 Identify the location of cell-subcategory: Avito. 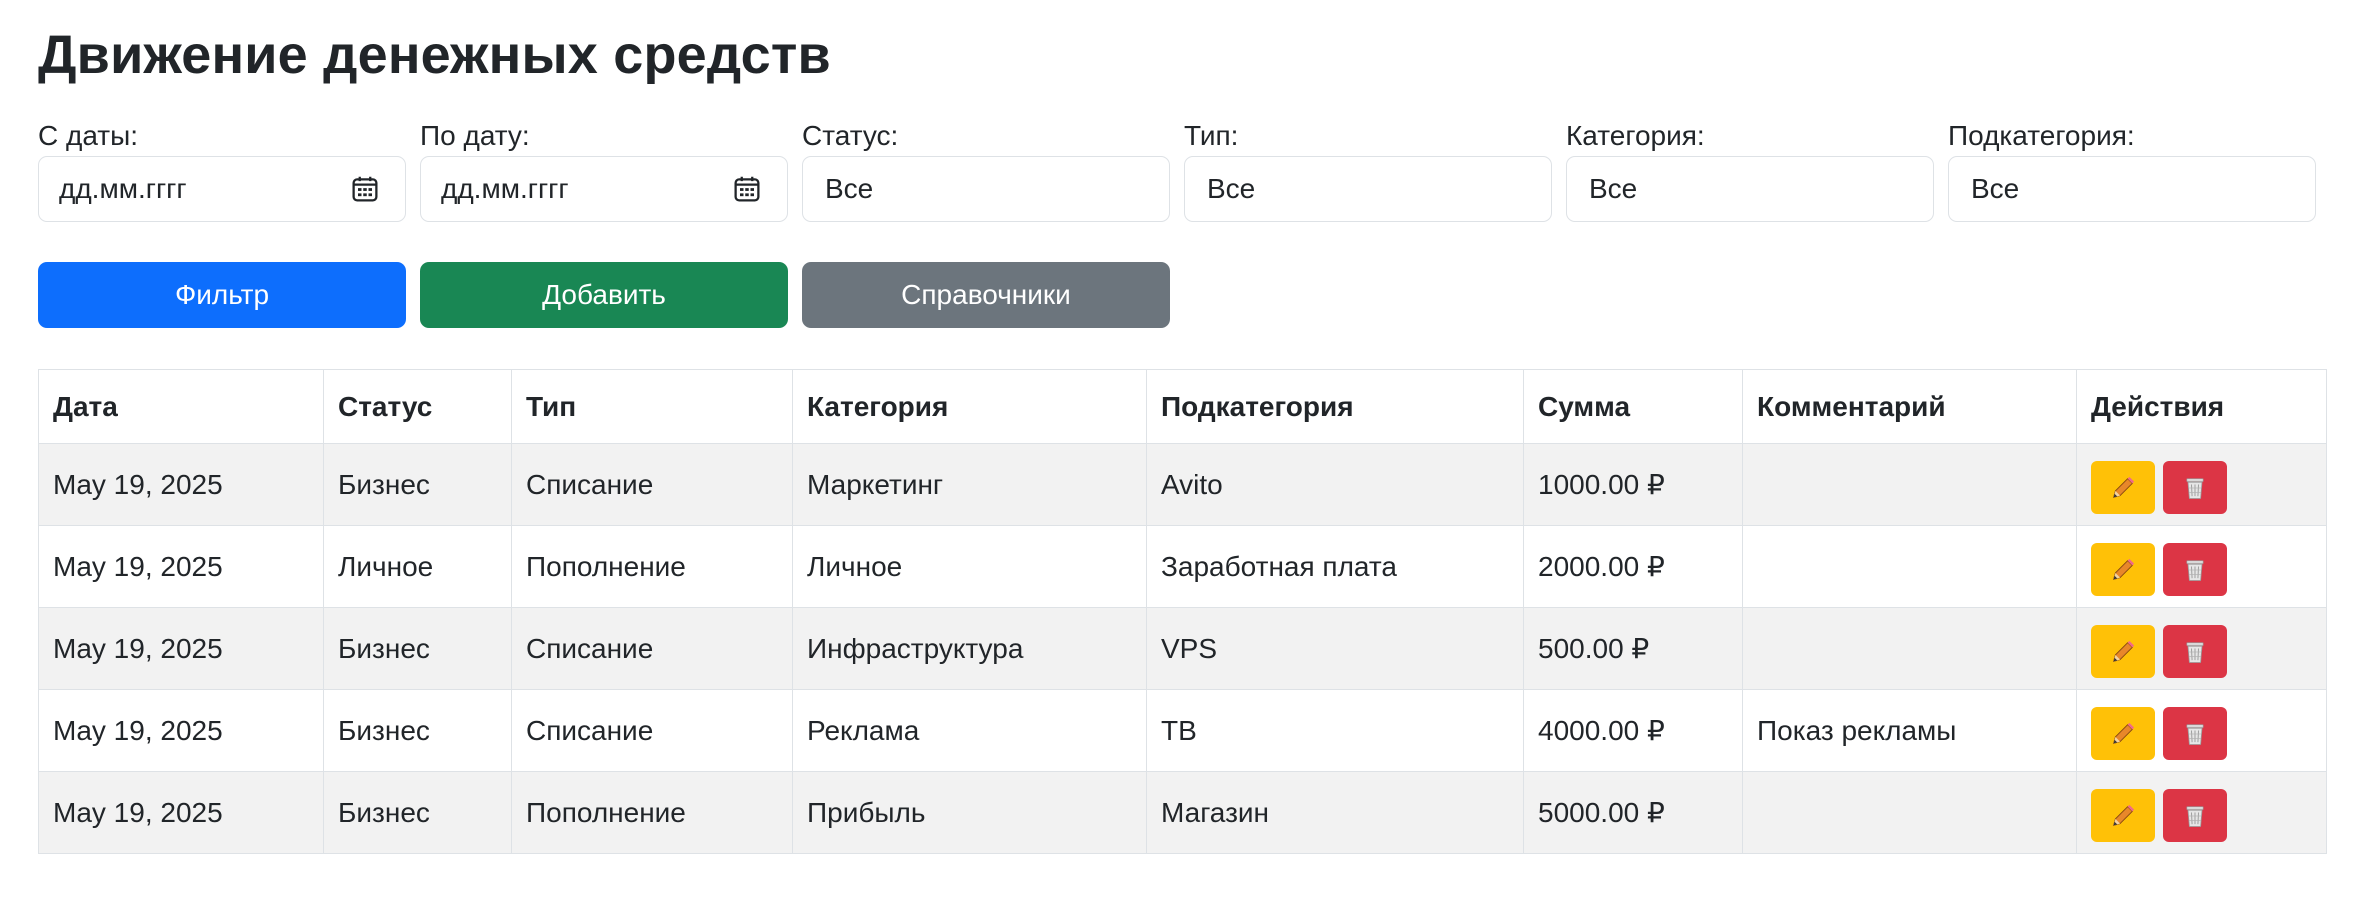
(1335, 484).